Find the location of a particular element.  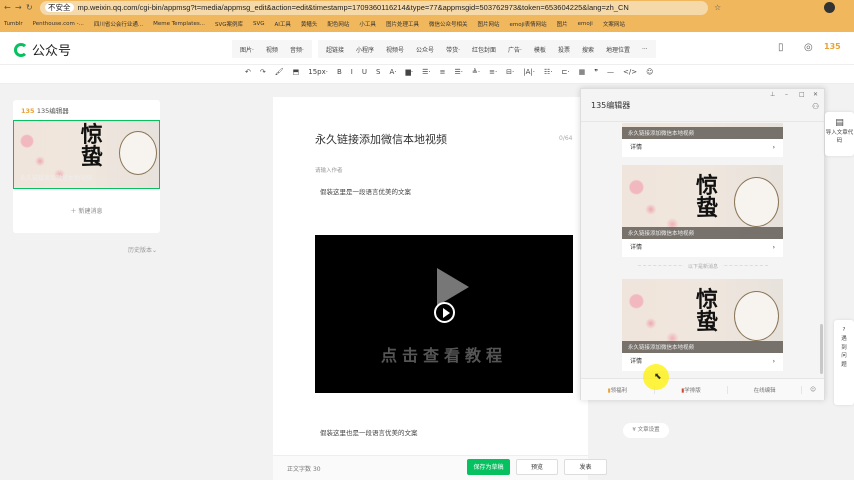

publish-button: 发表 is located at coordinates (585, 467).